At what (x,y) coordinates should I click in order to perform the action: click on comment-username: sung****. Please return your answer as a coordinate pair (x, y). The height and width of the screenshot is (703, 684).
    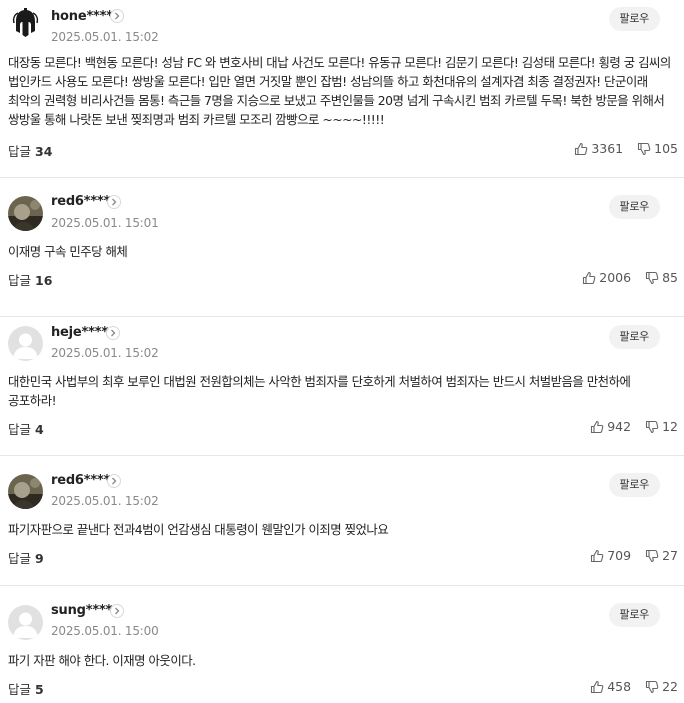
    Looking at the image, I should click on (81, 610).